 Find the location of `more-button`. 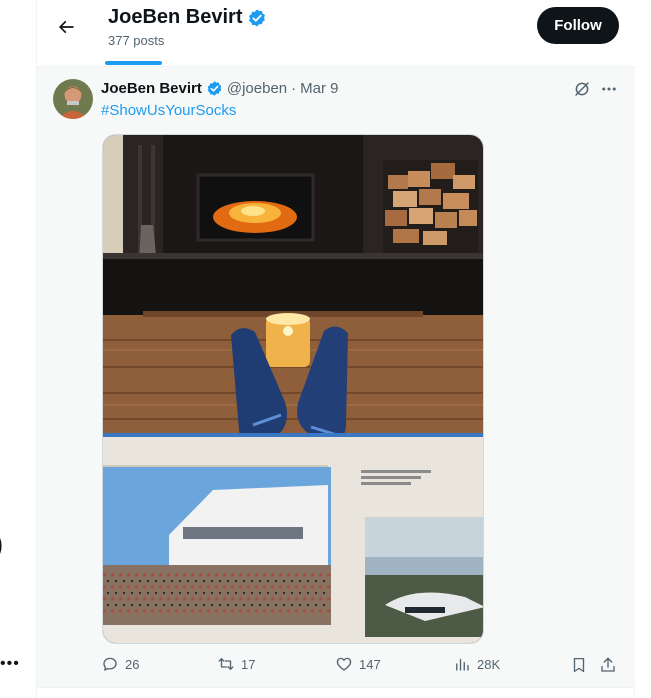

more-button is located at coordinates (609, 89).